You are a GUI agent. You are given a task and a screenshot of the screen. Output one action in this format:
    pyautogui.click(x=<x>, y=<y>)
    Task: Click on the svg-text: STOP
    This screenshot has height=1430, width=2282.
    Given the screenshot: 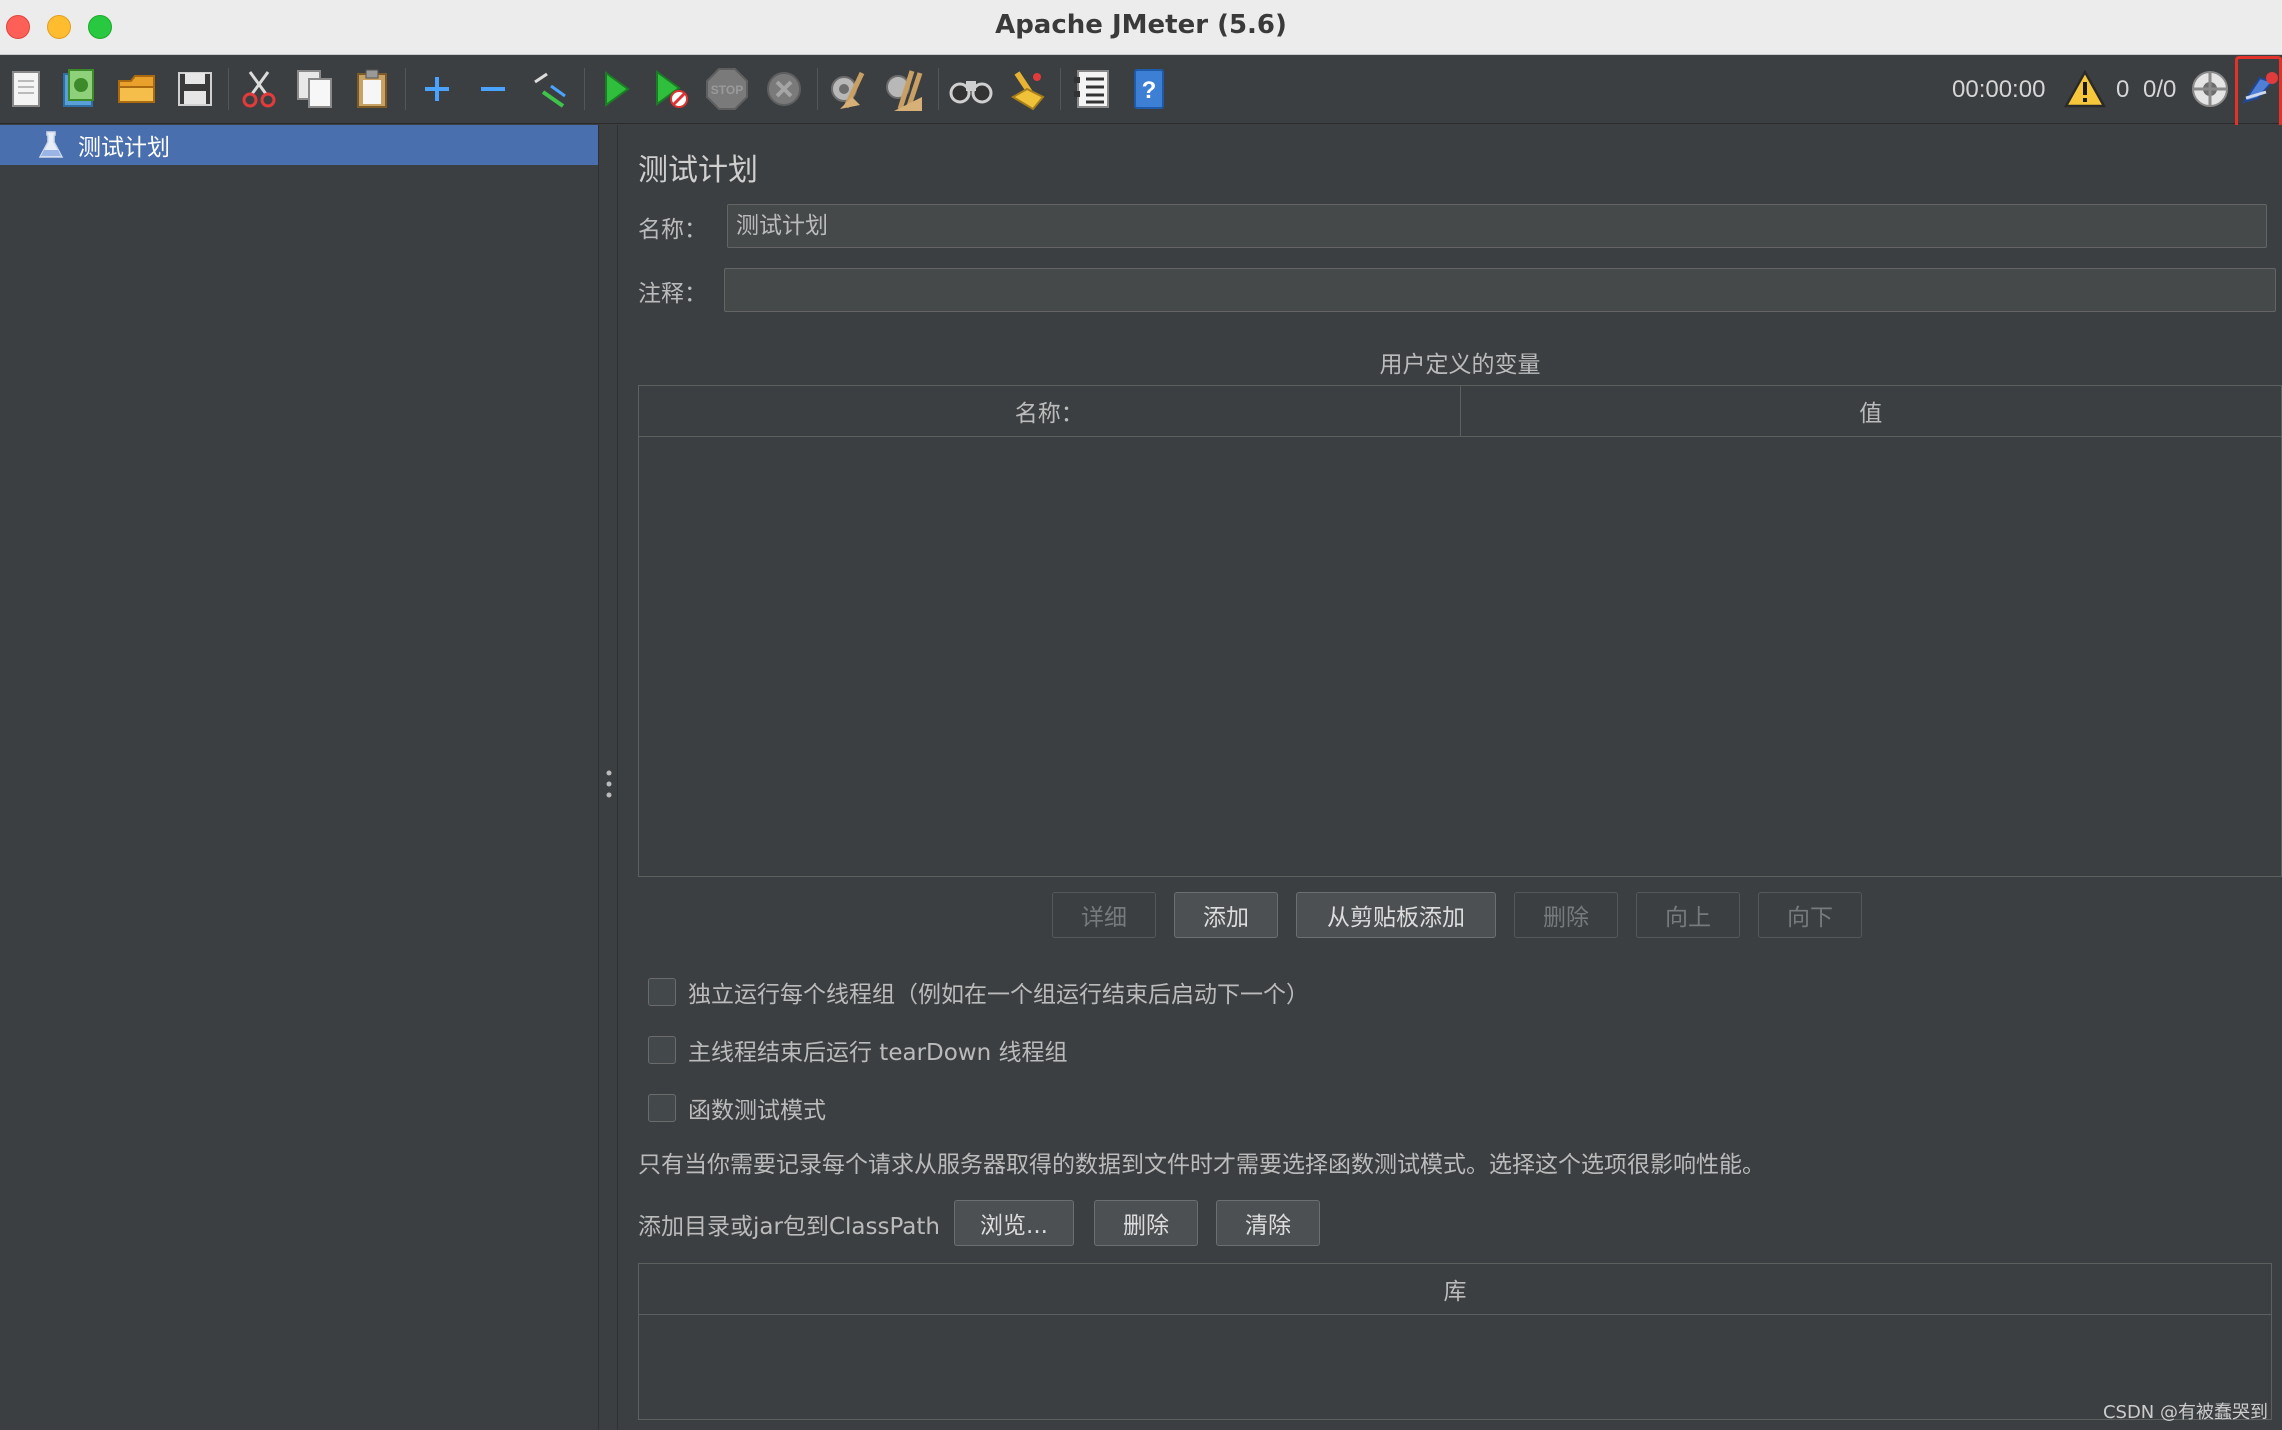 What is the action you would take?
    pyautogui.click(x=727, y=90)
    